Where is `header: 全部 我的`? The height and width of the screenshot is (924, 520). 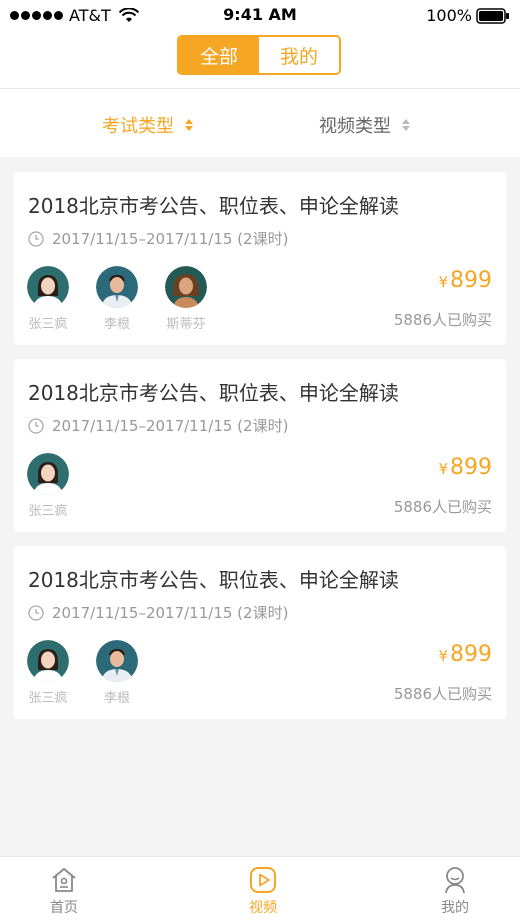 header: 全部 我的 is located at coordinates (260, 59).